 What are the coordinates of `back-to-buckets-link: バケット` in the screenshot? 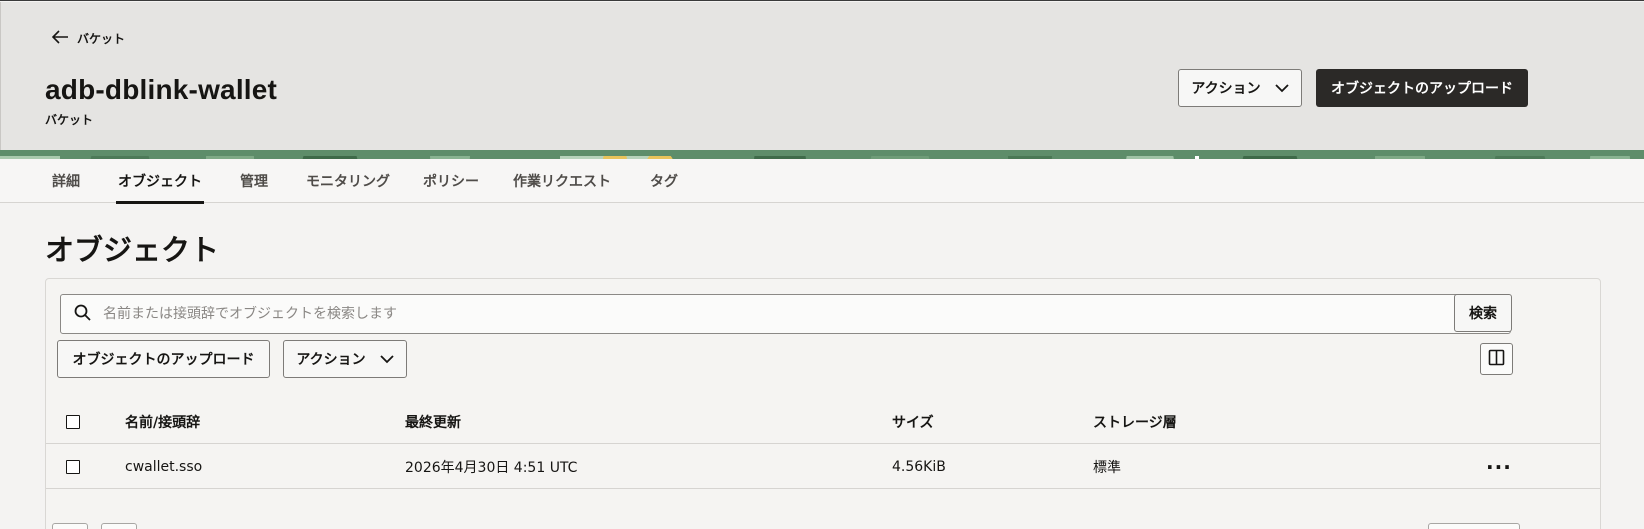 It's located at (88, 38).